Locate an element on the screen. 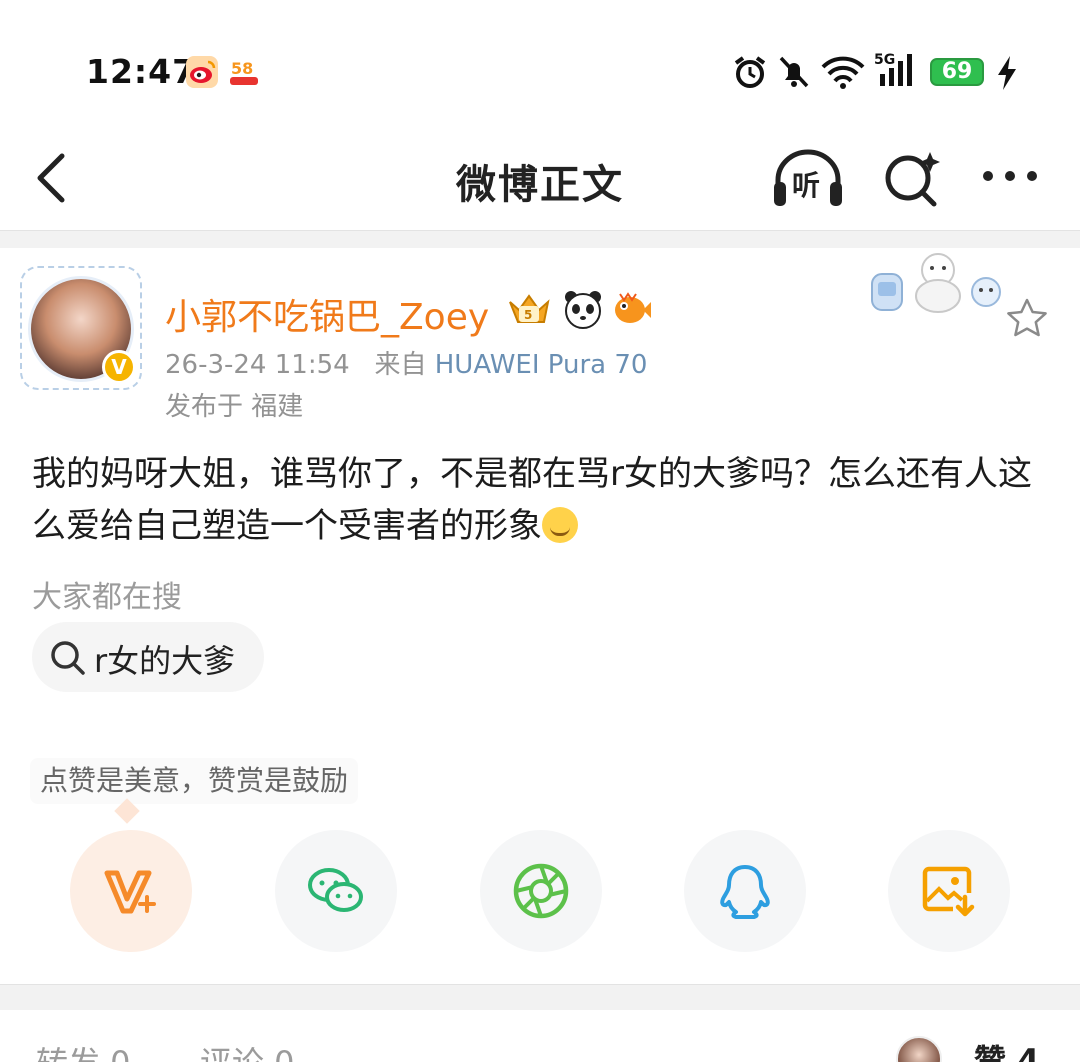  svg-text: 5 is located at coordinates (528, 315).